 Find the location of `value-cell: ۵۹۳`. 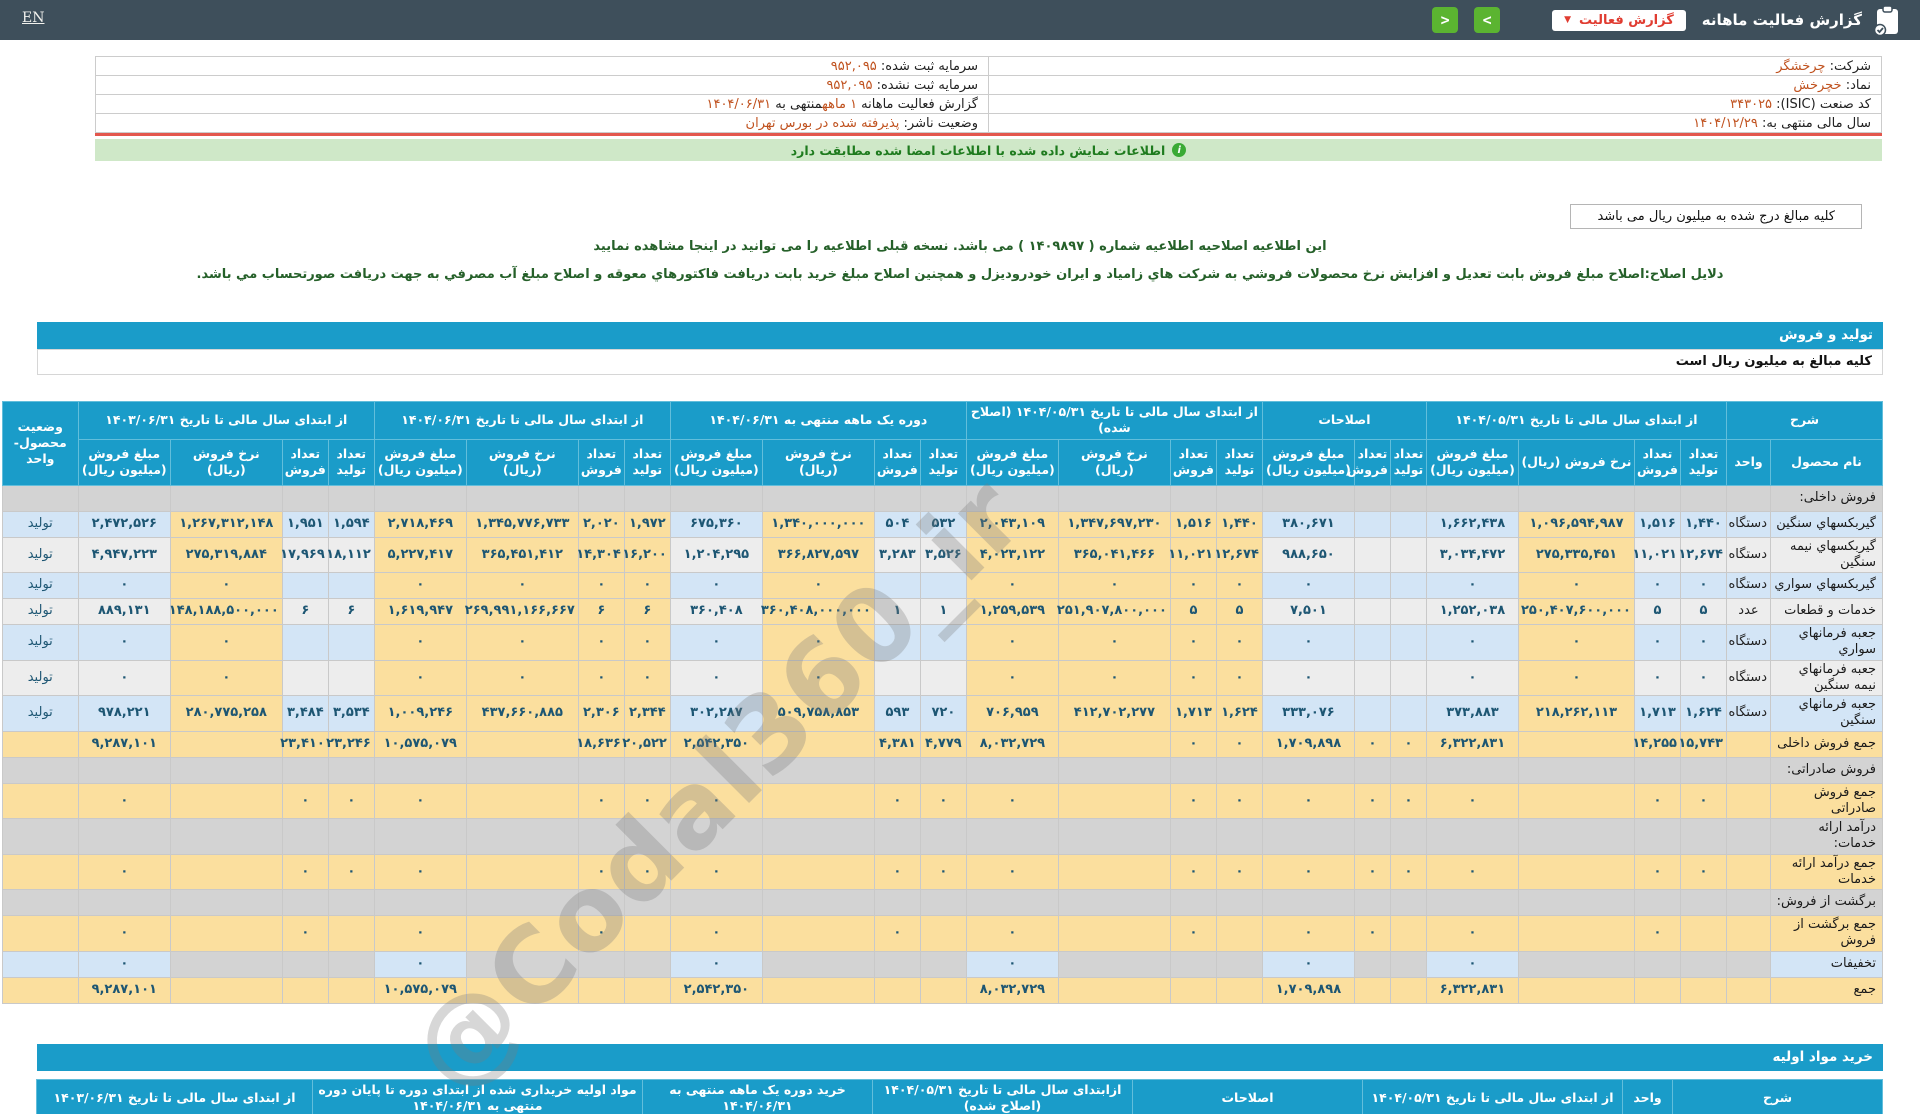

value-cell: ۵۹۳ is located at coordinates (897, 714).